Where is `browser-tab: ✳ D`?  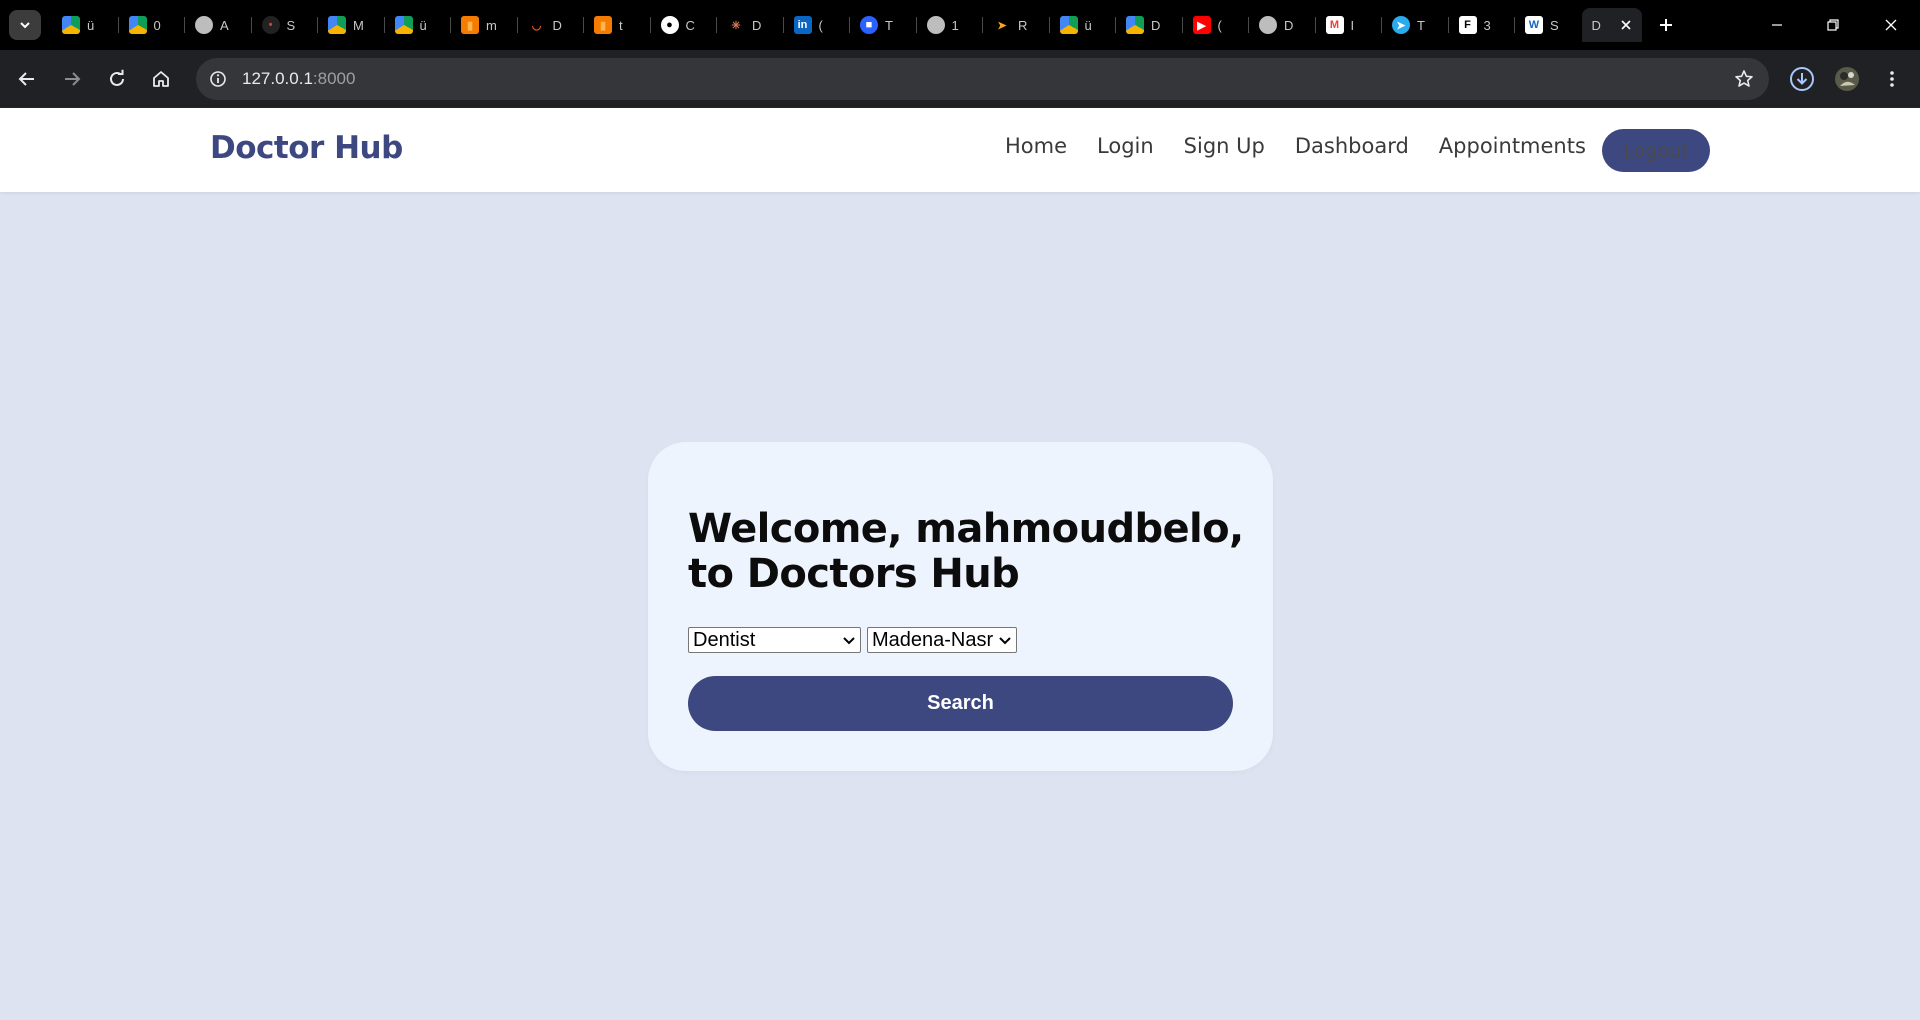 browser-tab: ✳ D is located at coordinates (750, 25).